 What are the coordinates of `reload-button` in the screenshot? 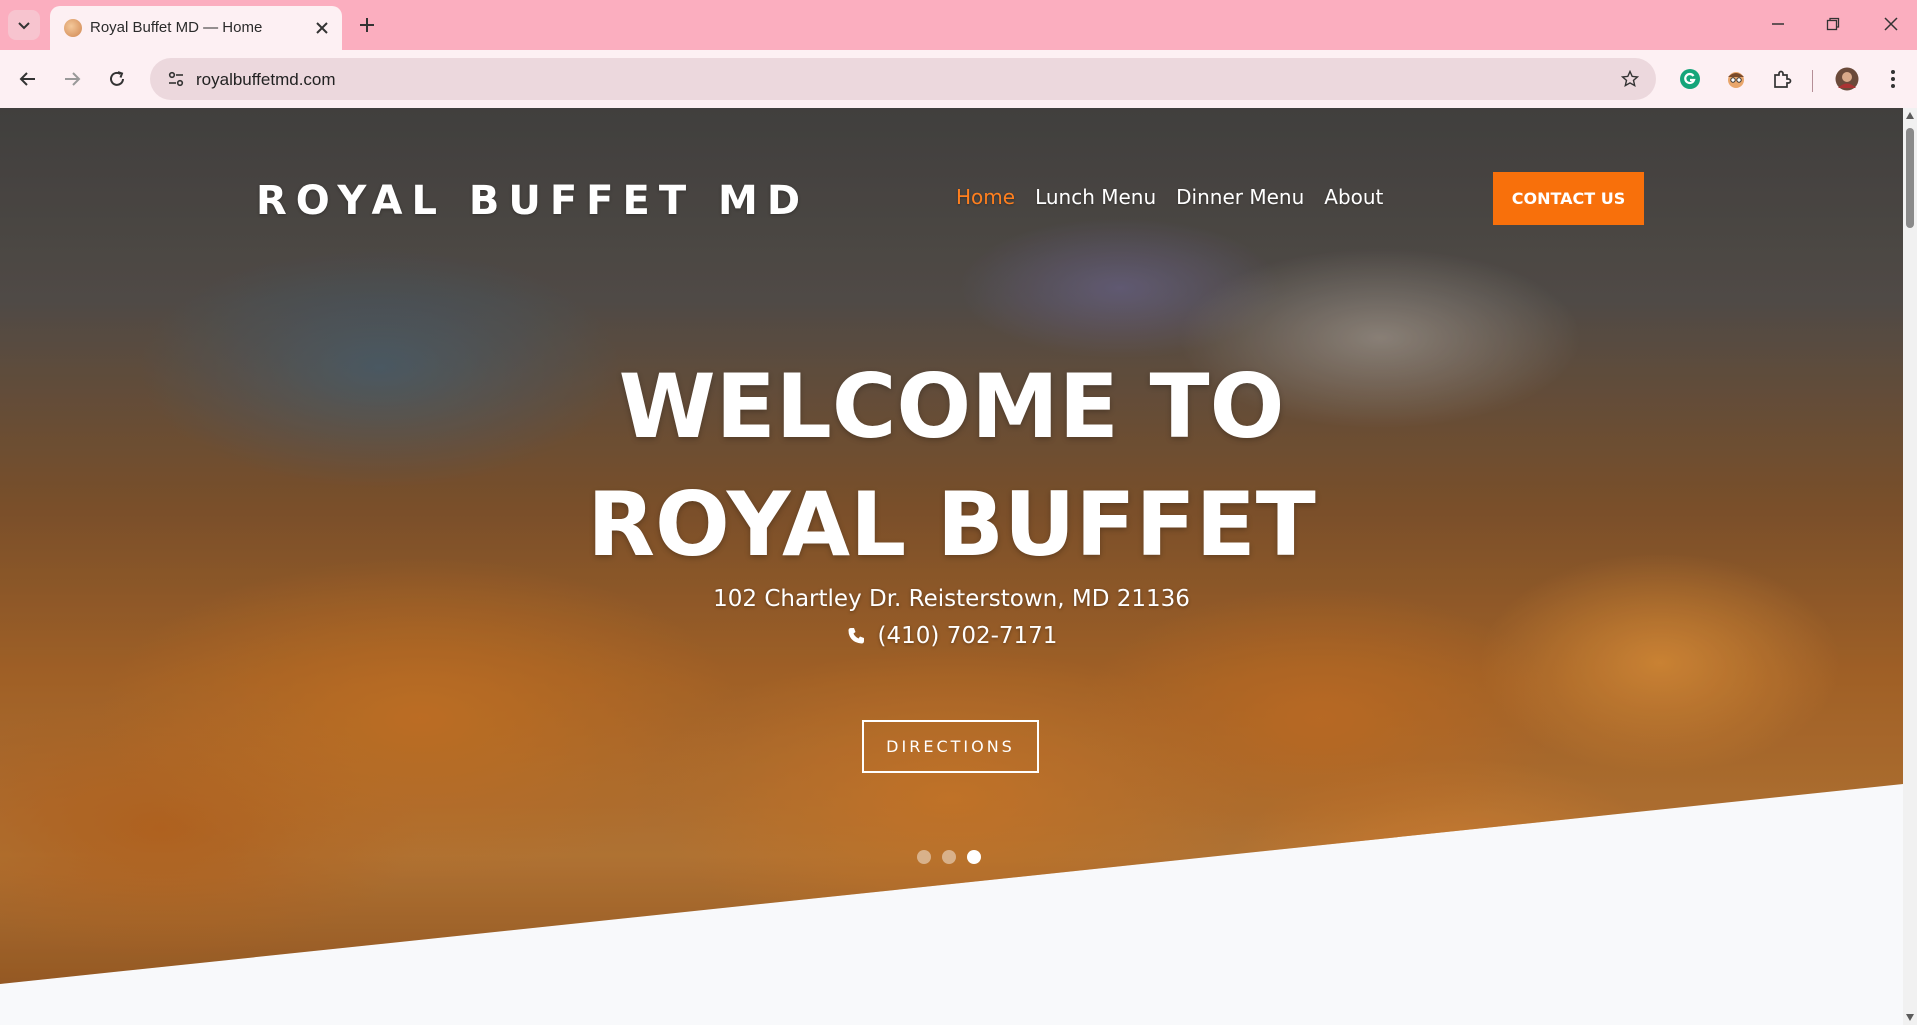 It's located at (117, 79).